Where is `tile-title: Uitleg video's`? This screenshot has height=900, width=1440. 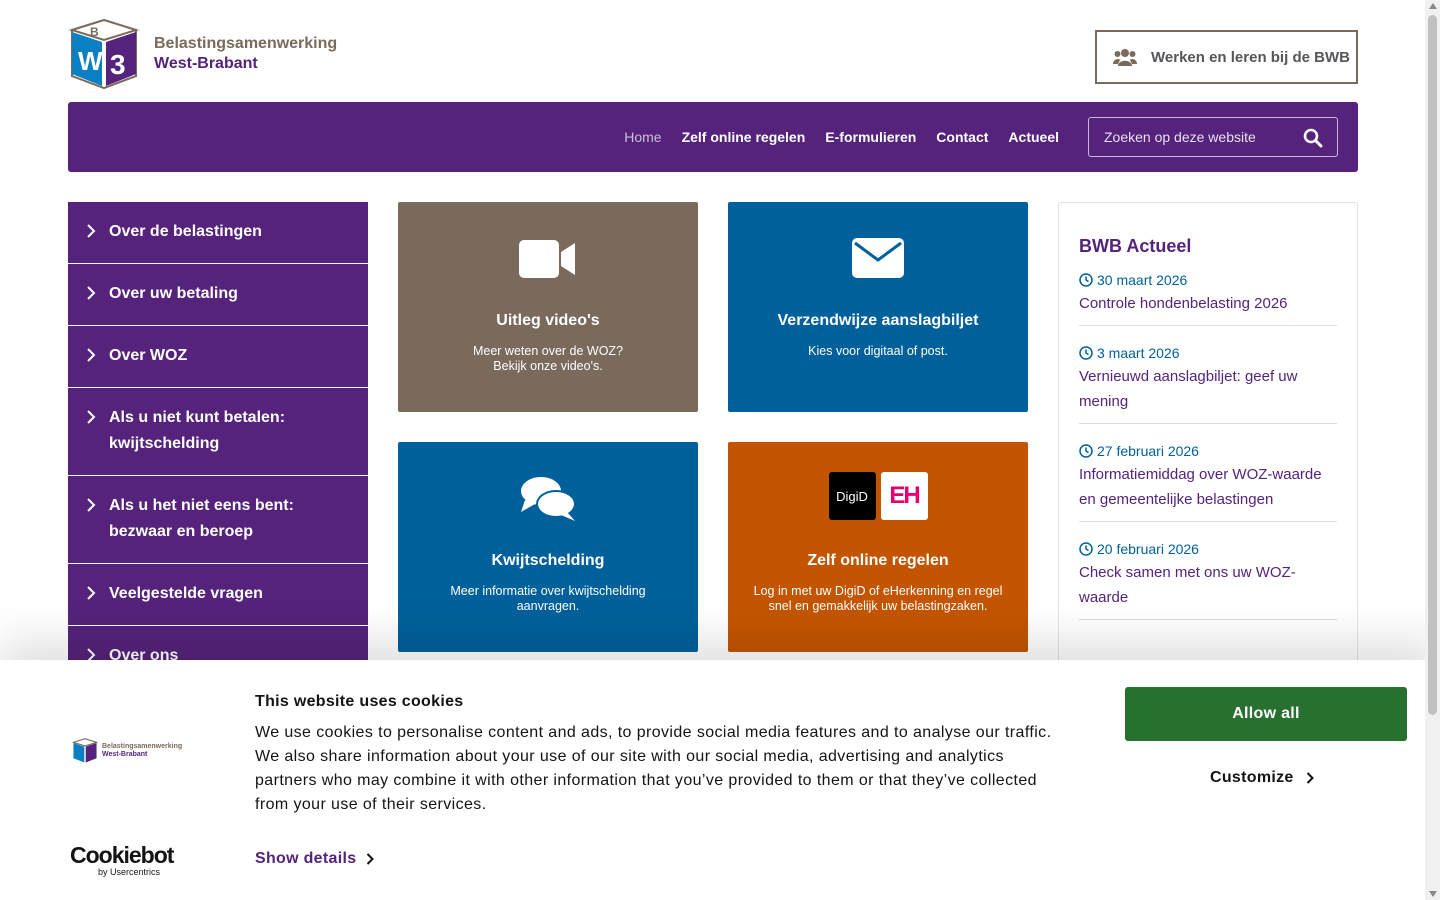
tile-title: Uitleg video's is located at coordinates (548, 320).